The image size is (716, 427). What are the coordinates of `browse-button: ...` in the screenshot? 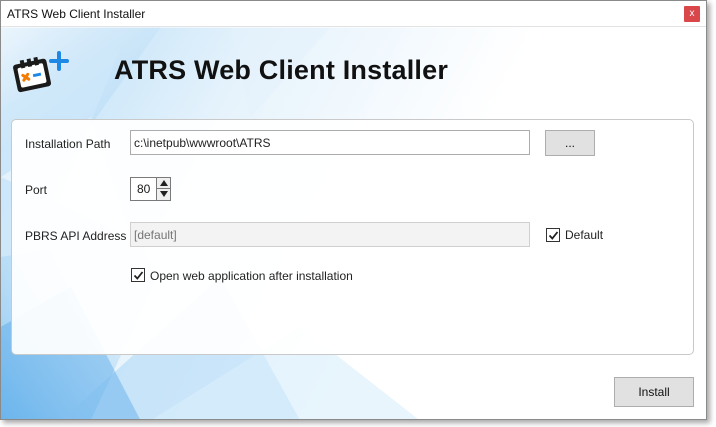 It's located at (570, 143).